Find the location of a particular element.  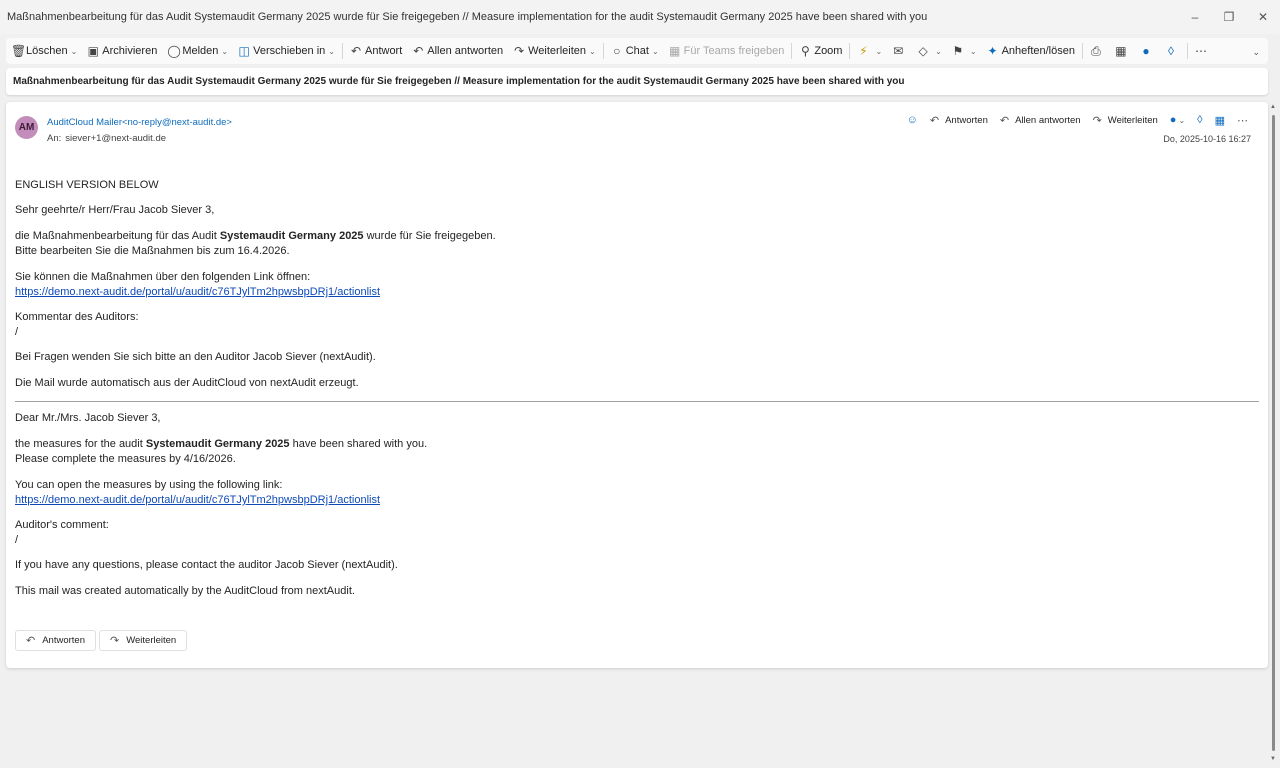

expand-ribbon-icon: ⌄ is located at coordinates (1256, 52).